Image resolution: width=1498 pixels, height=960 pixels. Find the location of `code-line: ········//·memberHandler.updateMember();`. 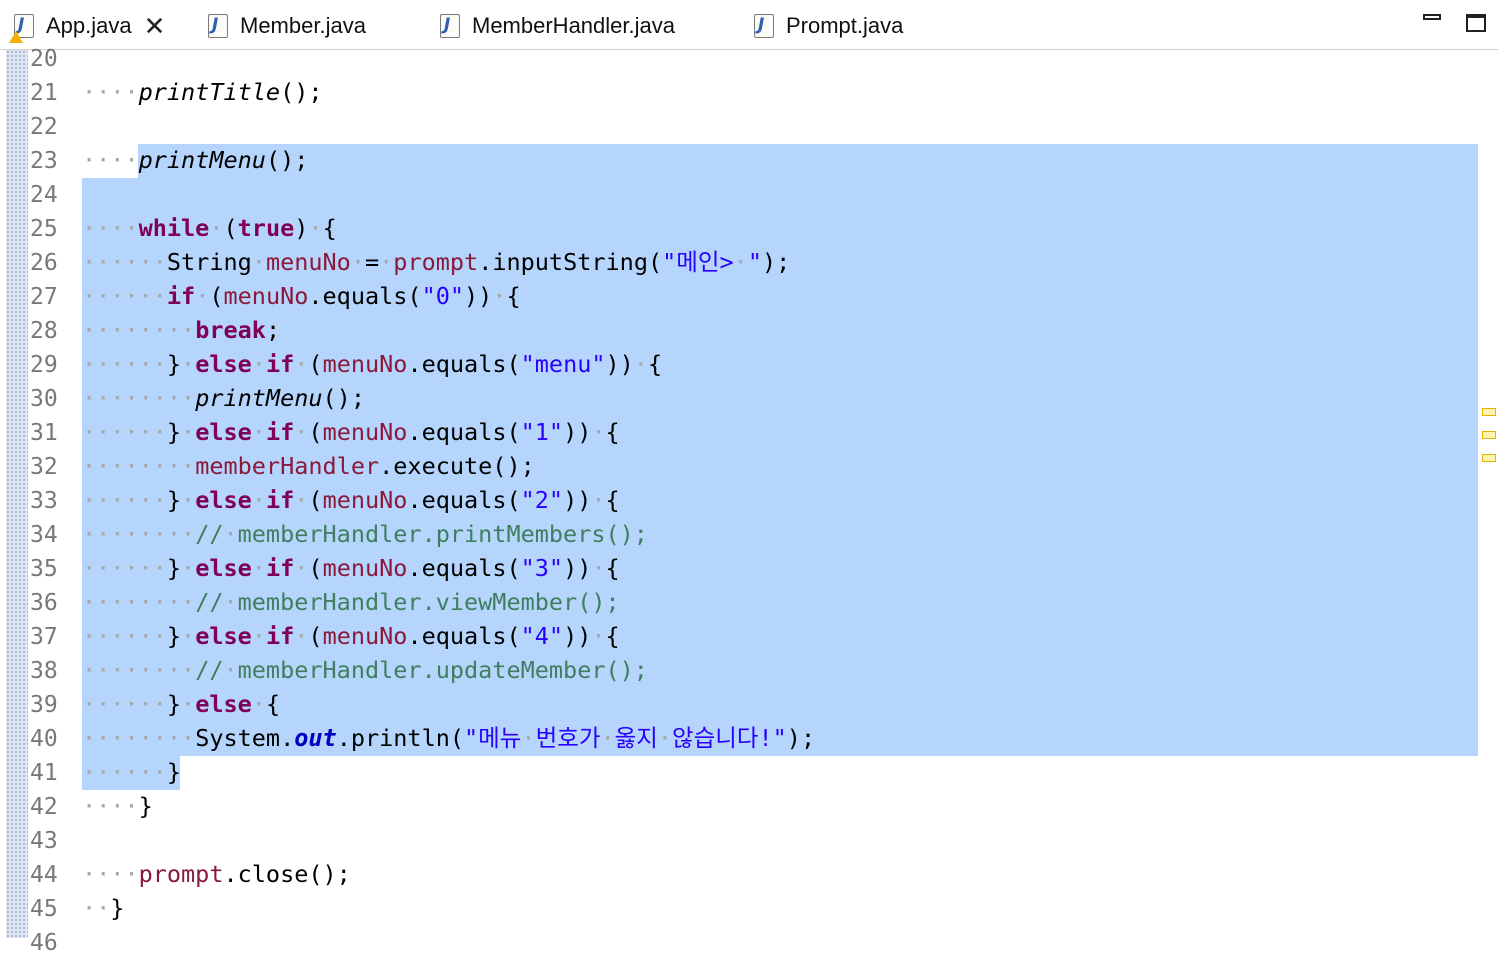

code-line: ········//·memberHandler.updateMember(); is located at coordinates (365, 670).